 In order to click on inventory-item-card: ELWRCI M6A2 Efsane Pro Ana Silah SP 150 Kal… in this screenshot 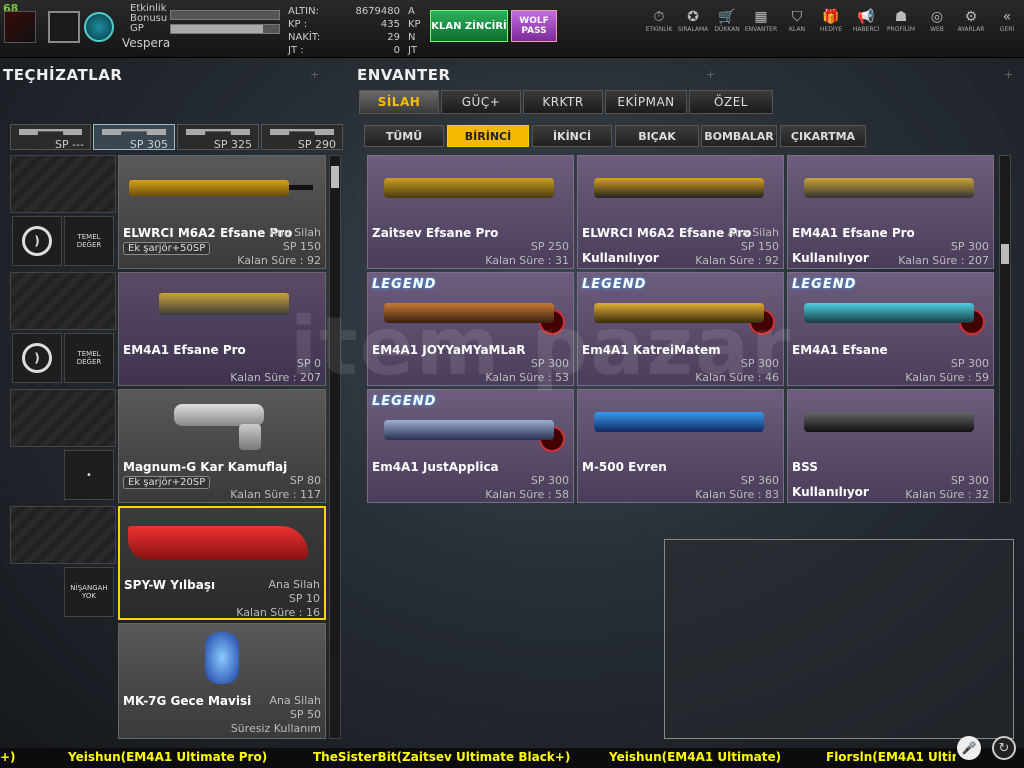, I will do `click(680, 212)`.